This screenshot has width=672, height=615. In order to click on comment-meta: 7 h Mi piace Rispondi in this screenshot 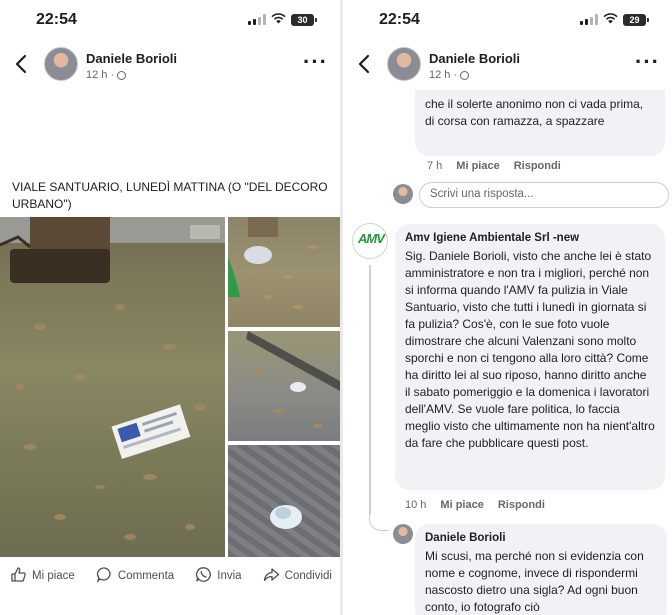, I will do `click(494, 166)`.